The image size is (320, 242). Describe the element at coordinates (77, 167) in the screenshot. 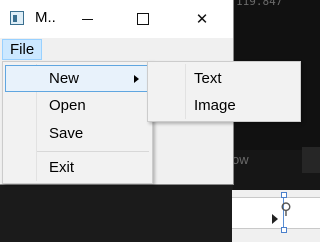

I see `menu-item-exit: Exit` at that location.